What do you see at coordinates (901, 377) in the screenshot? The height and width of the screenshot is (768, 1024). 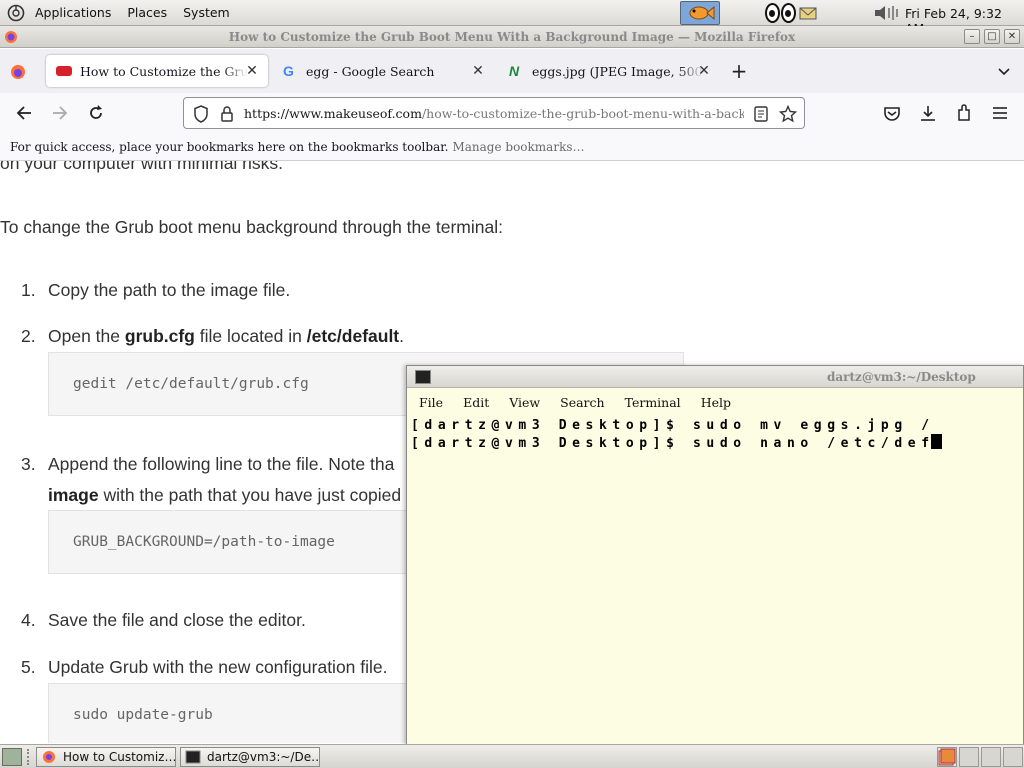 I see `terminal-title: dartz@vm3:~/Desktop` at bounding box center [901, 377].